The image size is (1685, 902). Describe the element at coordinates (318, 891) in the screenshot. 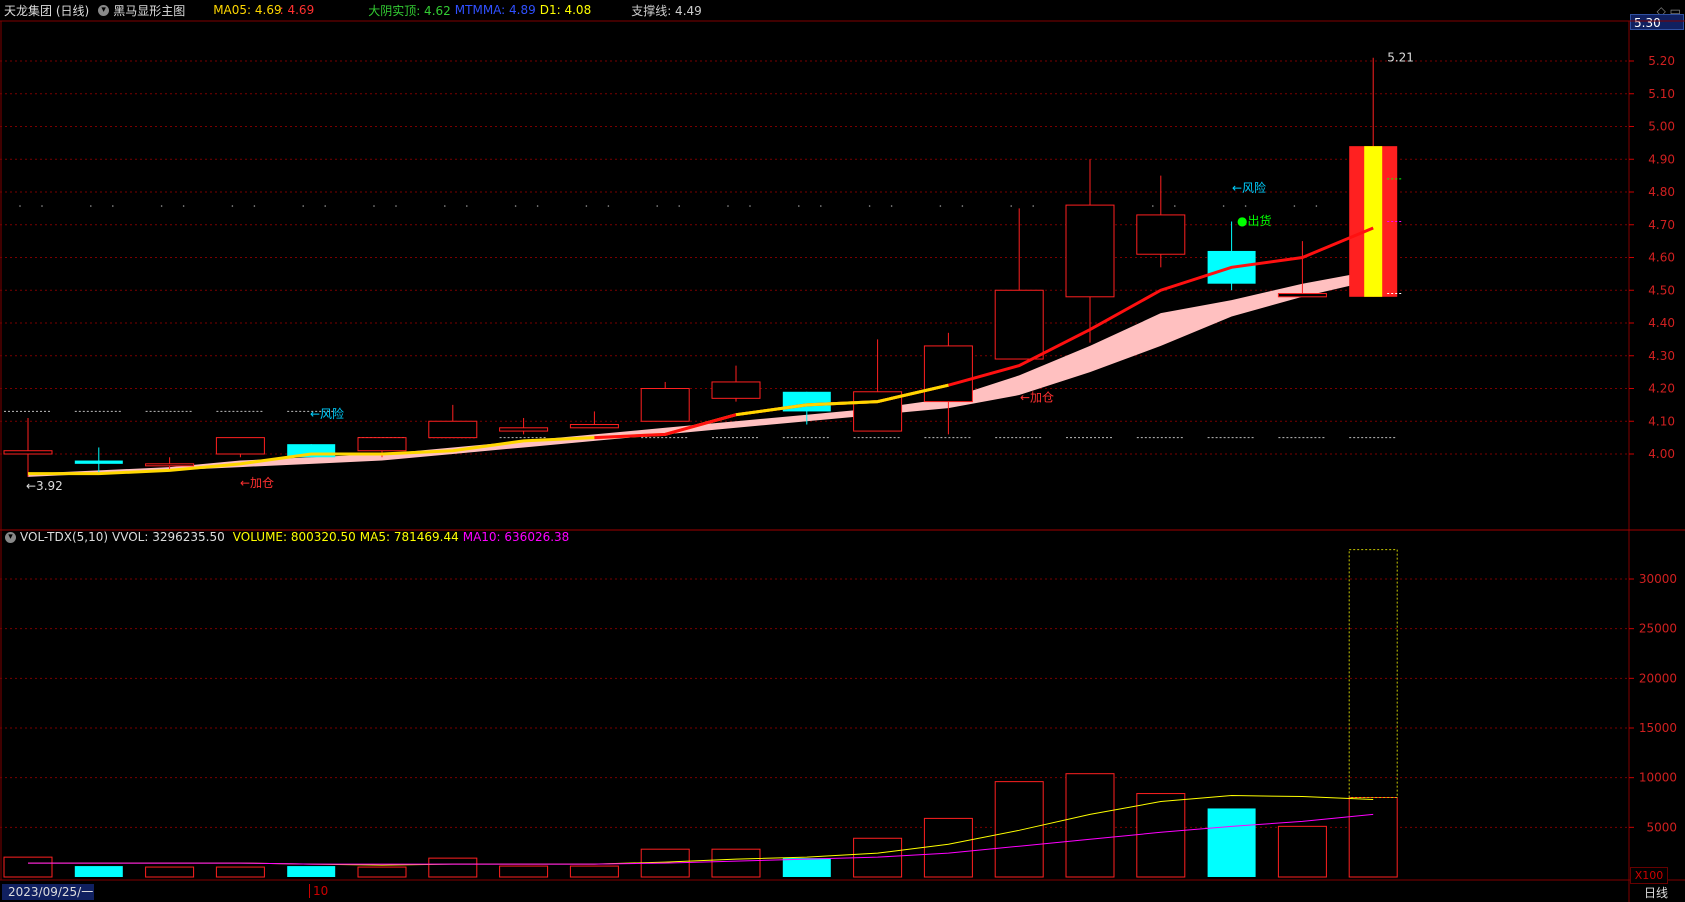

I see `month-tick-label: 10` at that location.